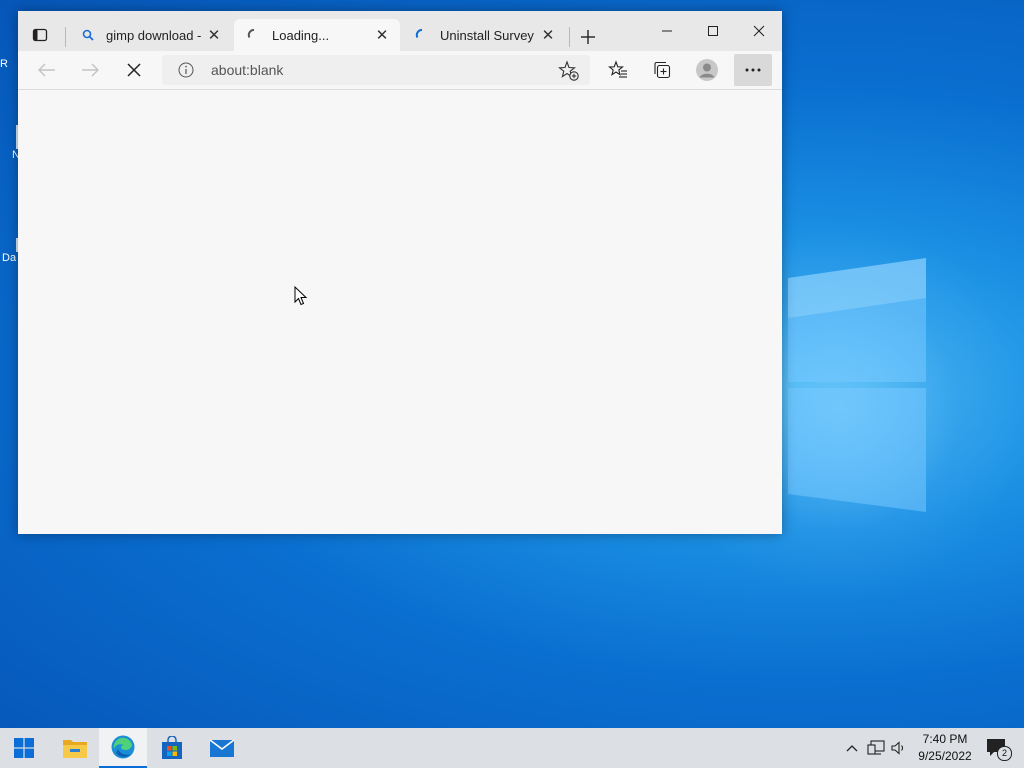 This screenshot has height=768, width=1024. I want to click on store-icon, so click(172, 747).